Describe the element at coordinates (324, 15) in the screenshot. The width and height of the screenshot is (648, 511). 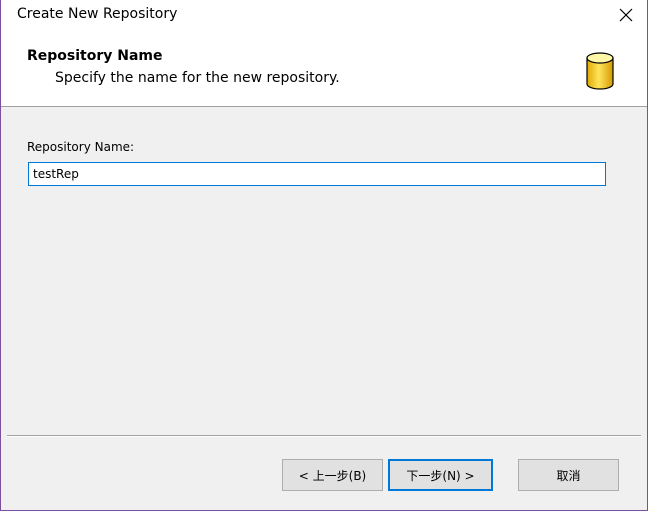
I see `title-bar: Create New Repository` at that location.